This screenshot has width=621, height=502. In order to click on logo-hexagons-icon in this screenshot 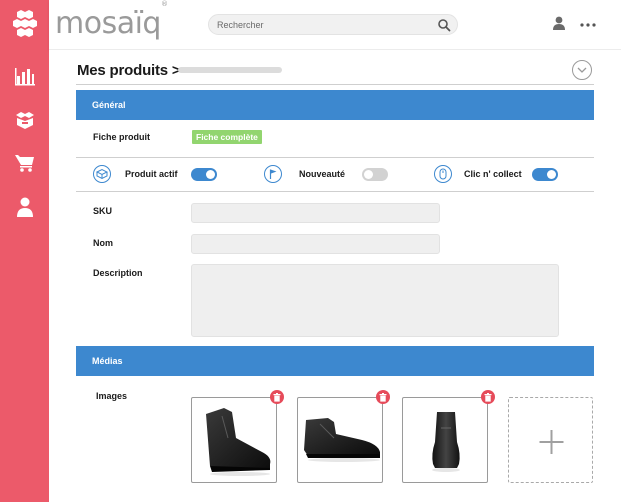, I will do `click(25, 23)`.